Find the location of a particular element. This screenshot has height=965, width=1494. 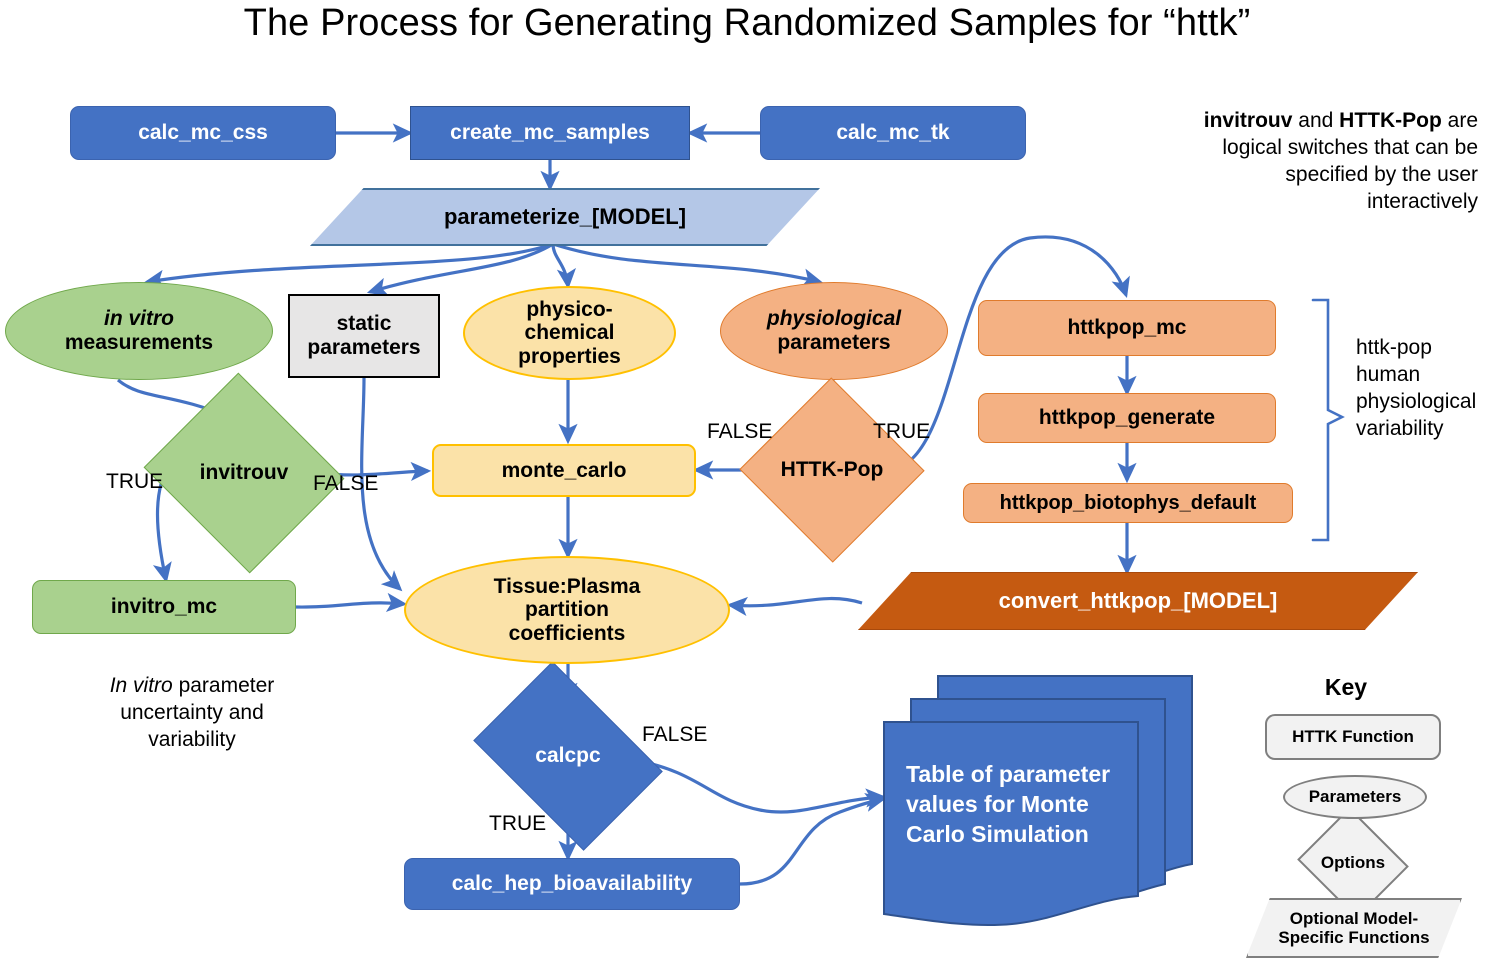

node-create-mc-samples: create_mc_samples is located at coordinates (550, 133).